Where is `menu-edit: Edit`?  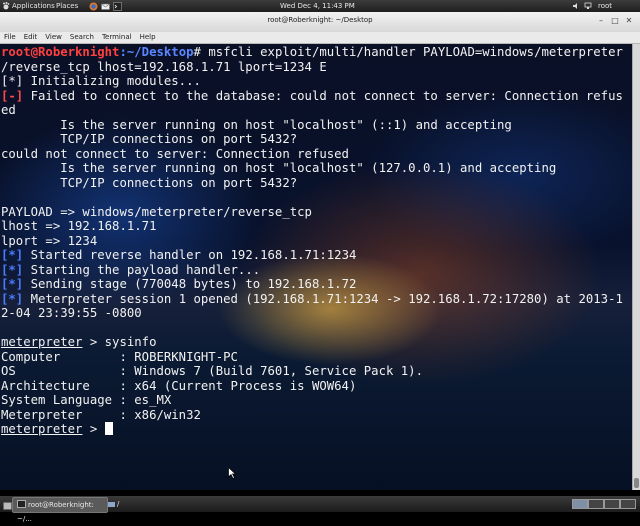 menu-edit: Edit is located at coordinates (31, 37).